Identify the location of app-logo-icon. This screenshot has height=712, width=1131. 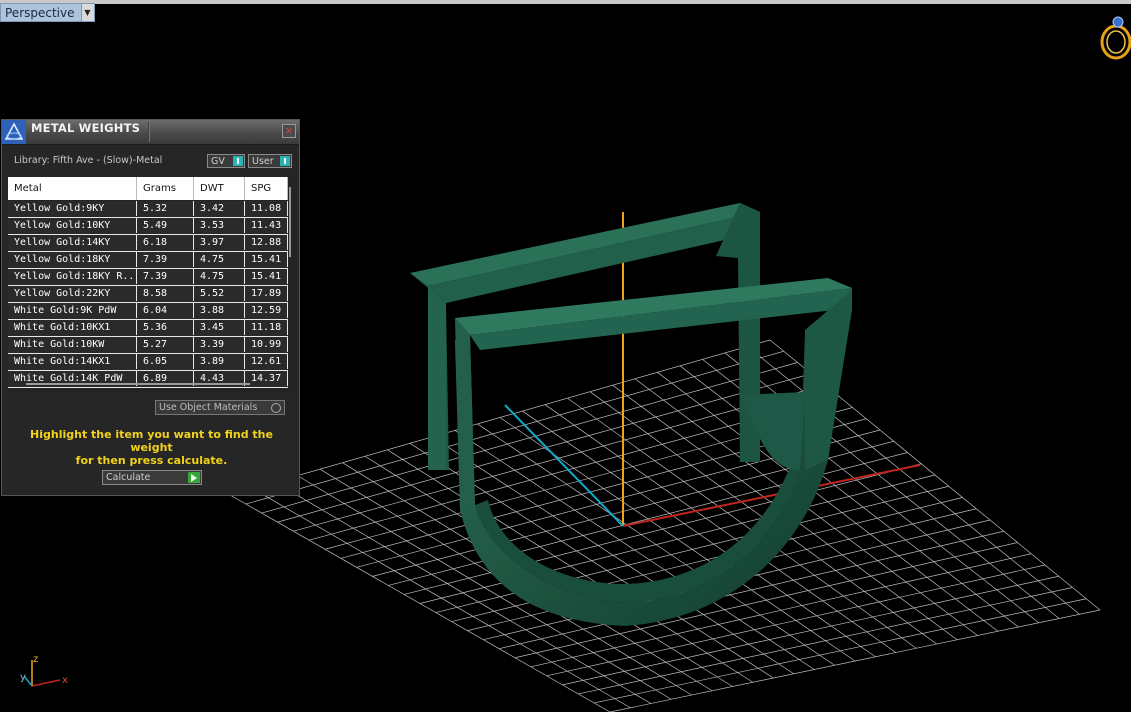
(14, 132).